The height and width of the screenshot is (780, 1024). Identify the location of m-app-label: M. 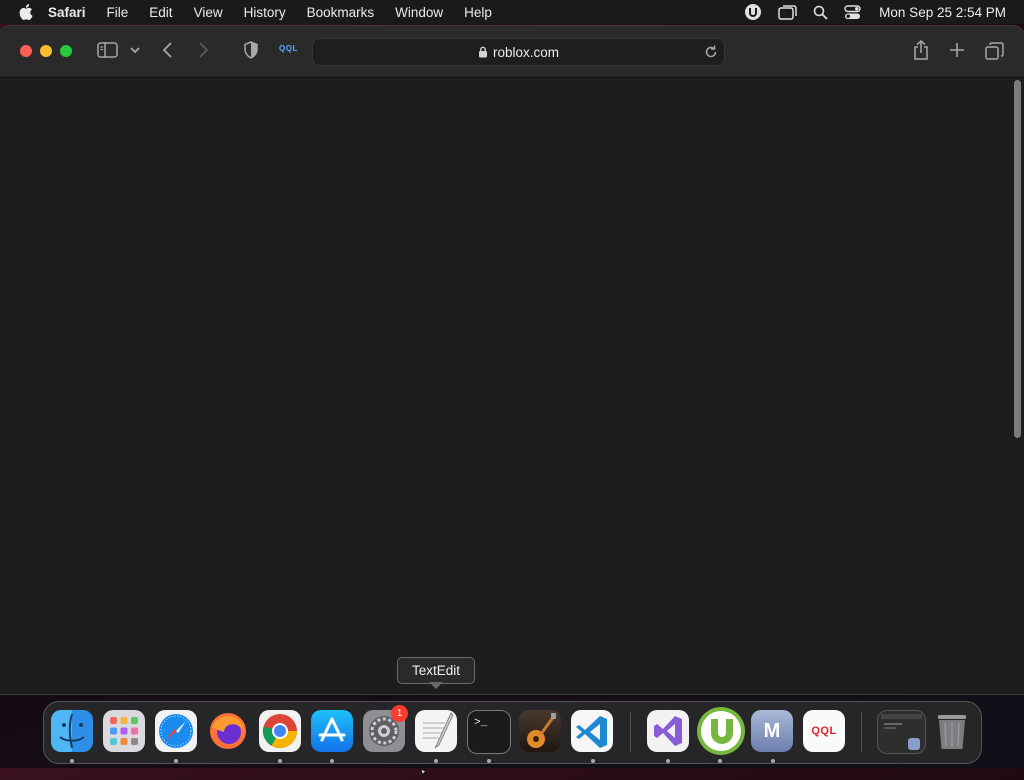
(772, 730).